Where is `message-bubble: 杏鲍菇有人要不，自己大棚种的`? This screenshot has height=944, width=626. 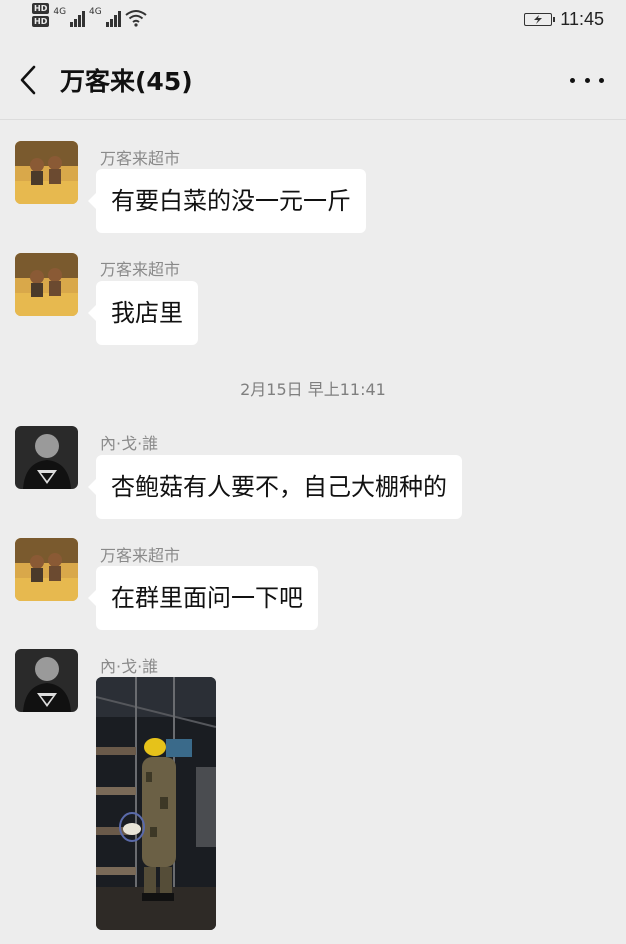
message-bubble: 杏鲍菇有人要不，自己大棚种的 is located at coordinates (275, 487).